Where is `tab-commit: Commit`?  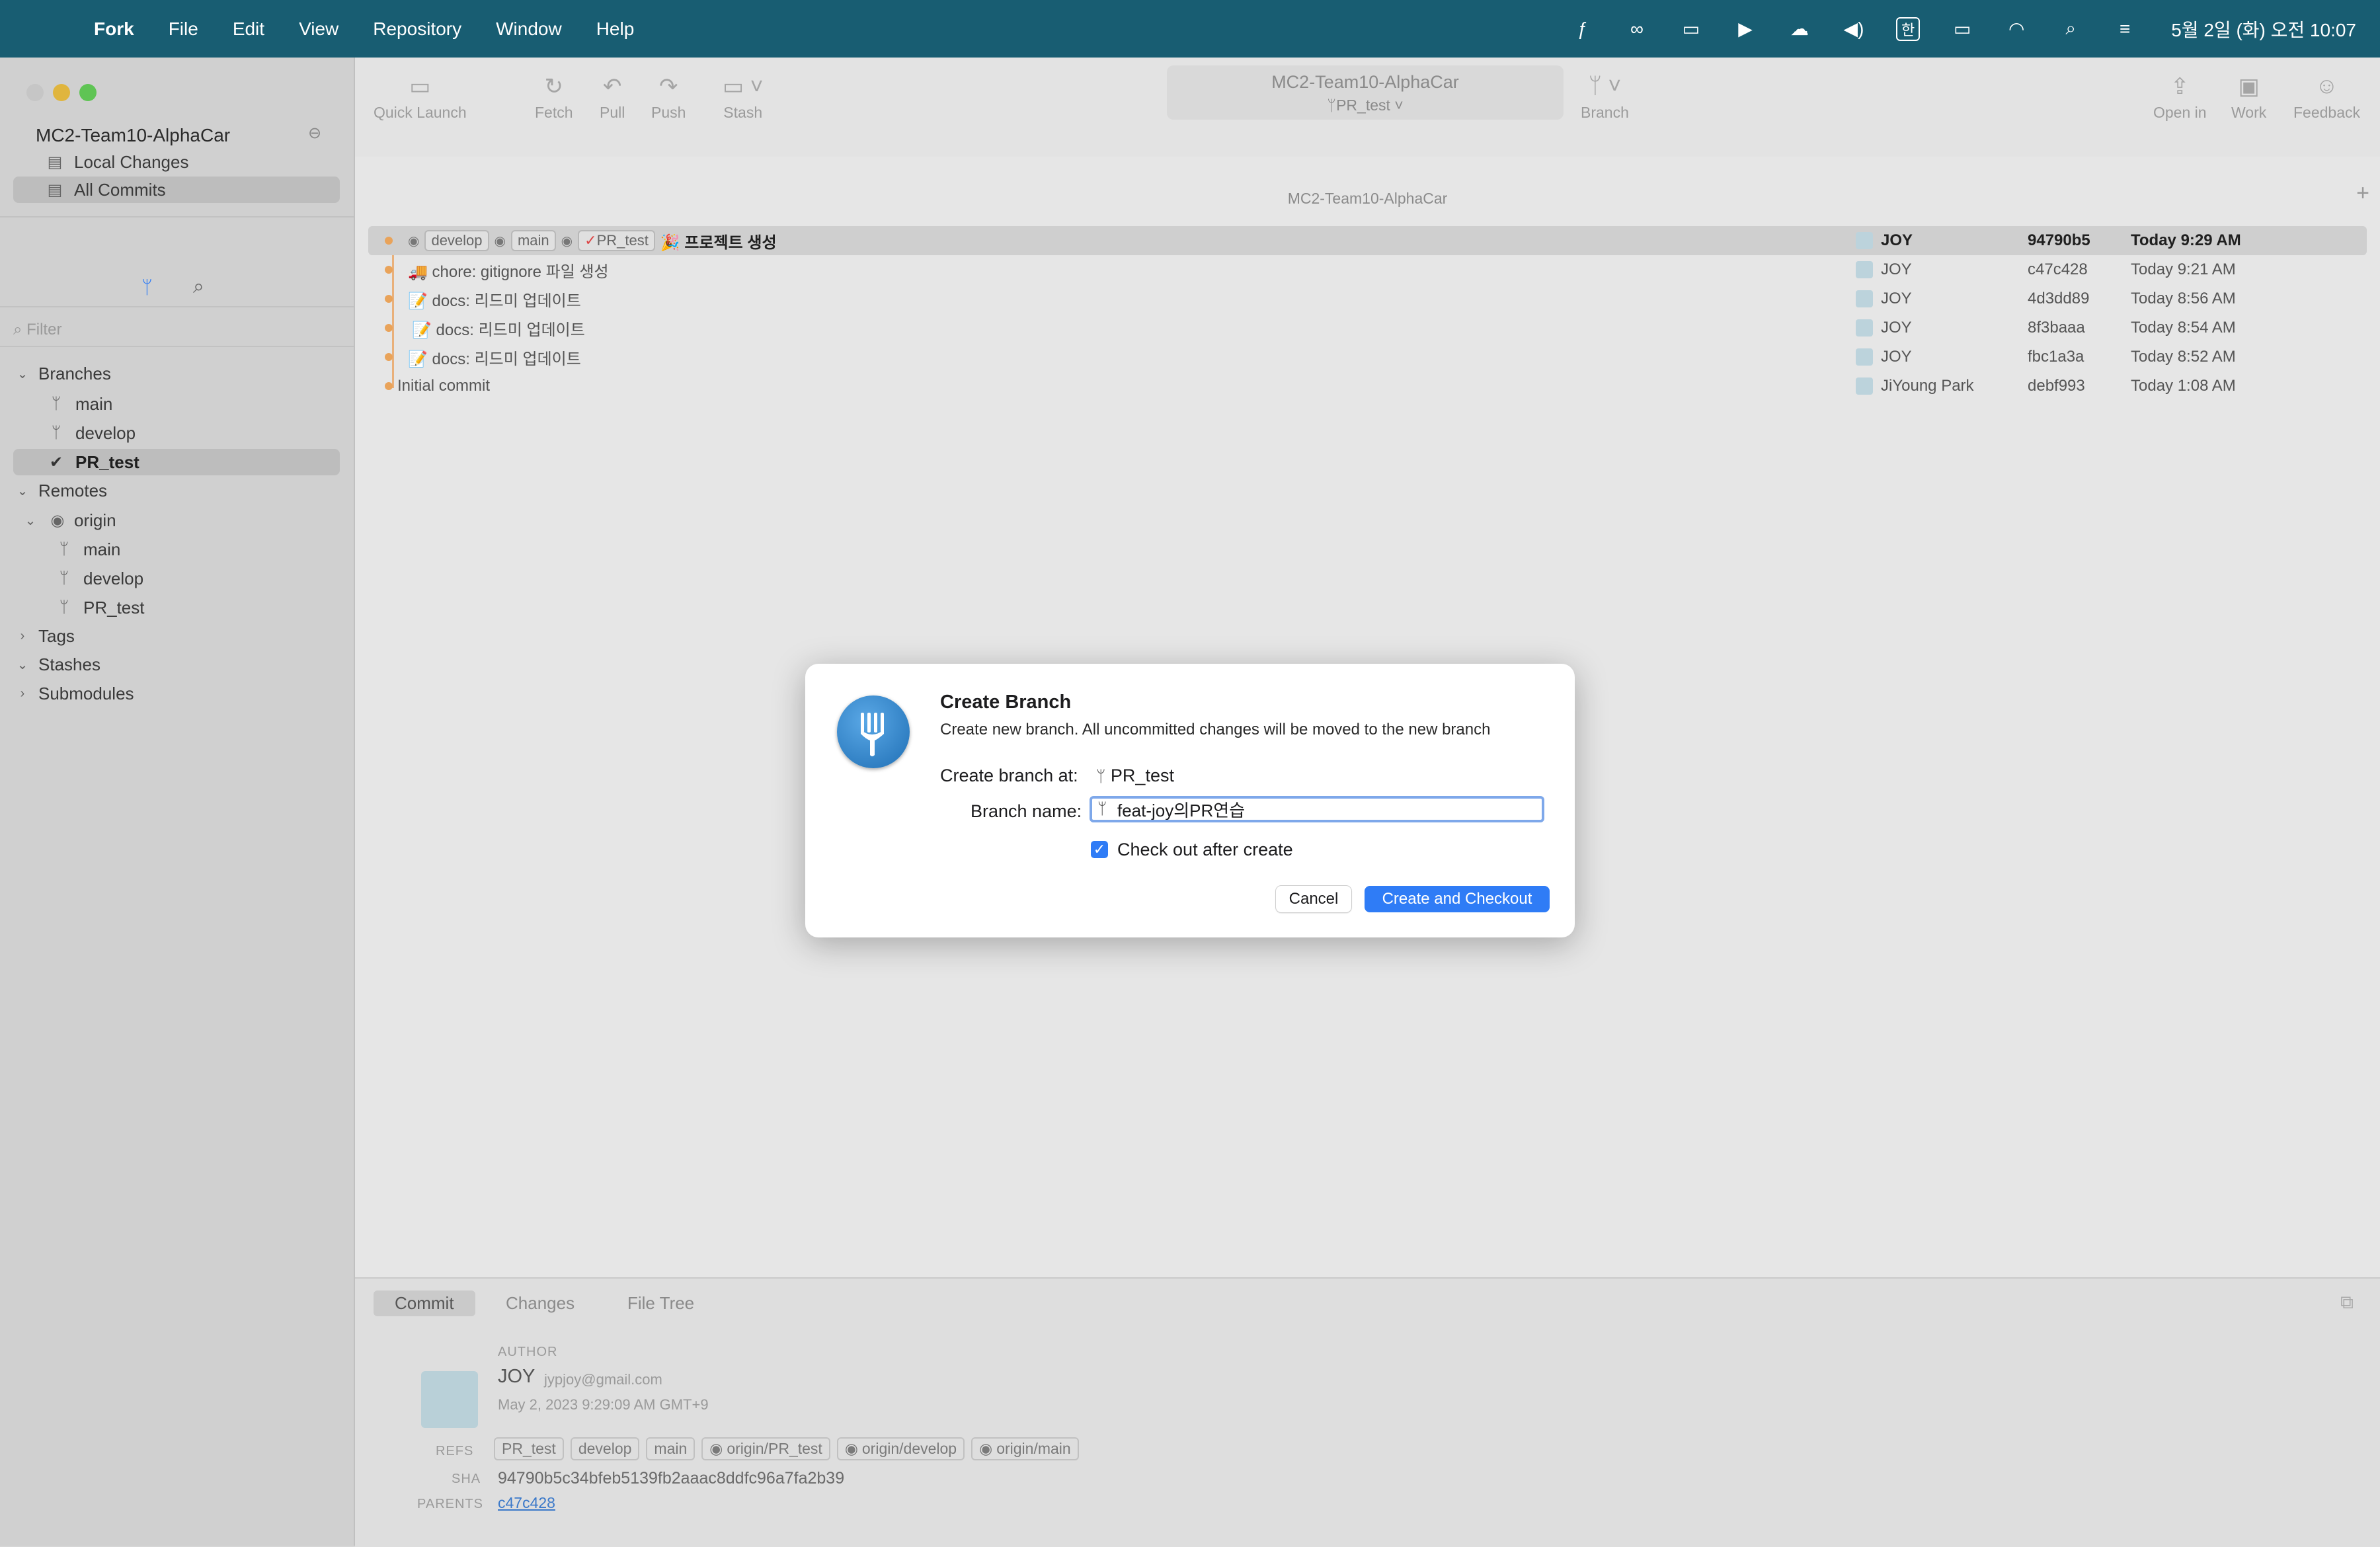 tab-commit: Commit is located at coordinates (424, 1303).